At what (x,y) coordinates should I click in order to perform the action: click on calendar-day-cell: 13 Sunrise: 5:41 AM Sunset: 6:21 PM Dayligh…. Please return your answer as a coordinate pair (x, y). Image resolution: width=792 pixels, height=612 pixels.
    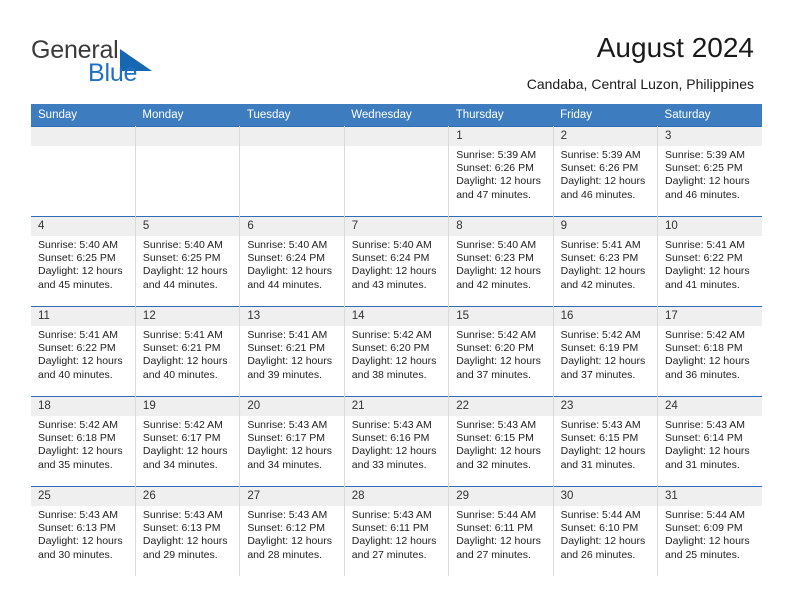
    Looking at the image, I should click on (292, 351).